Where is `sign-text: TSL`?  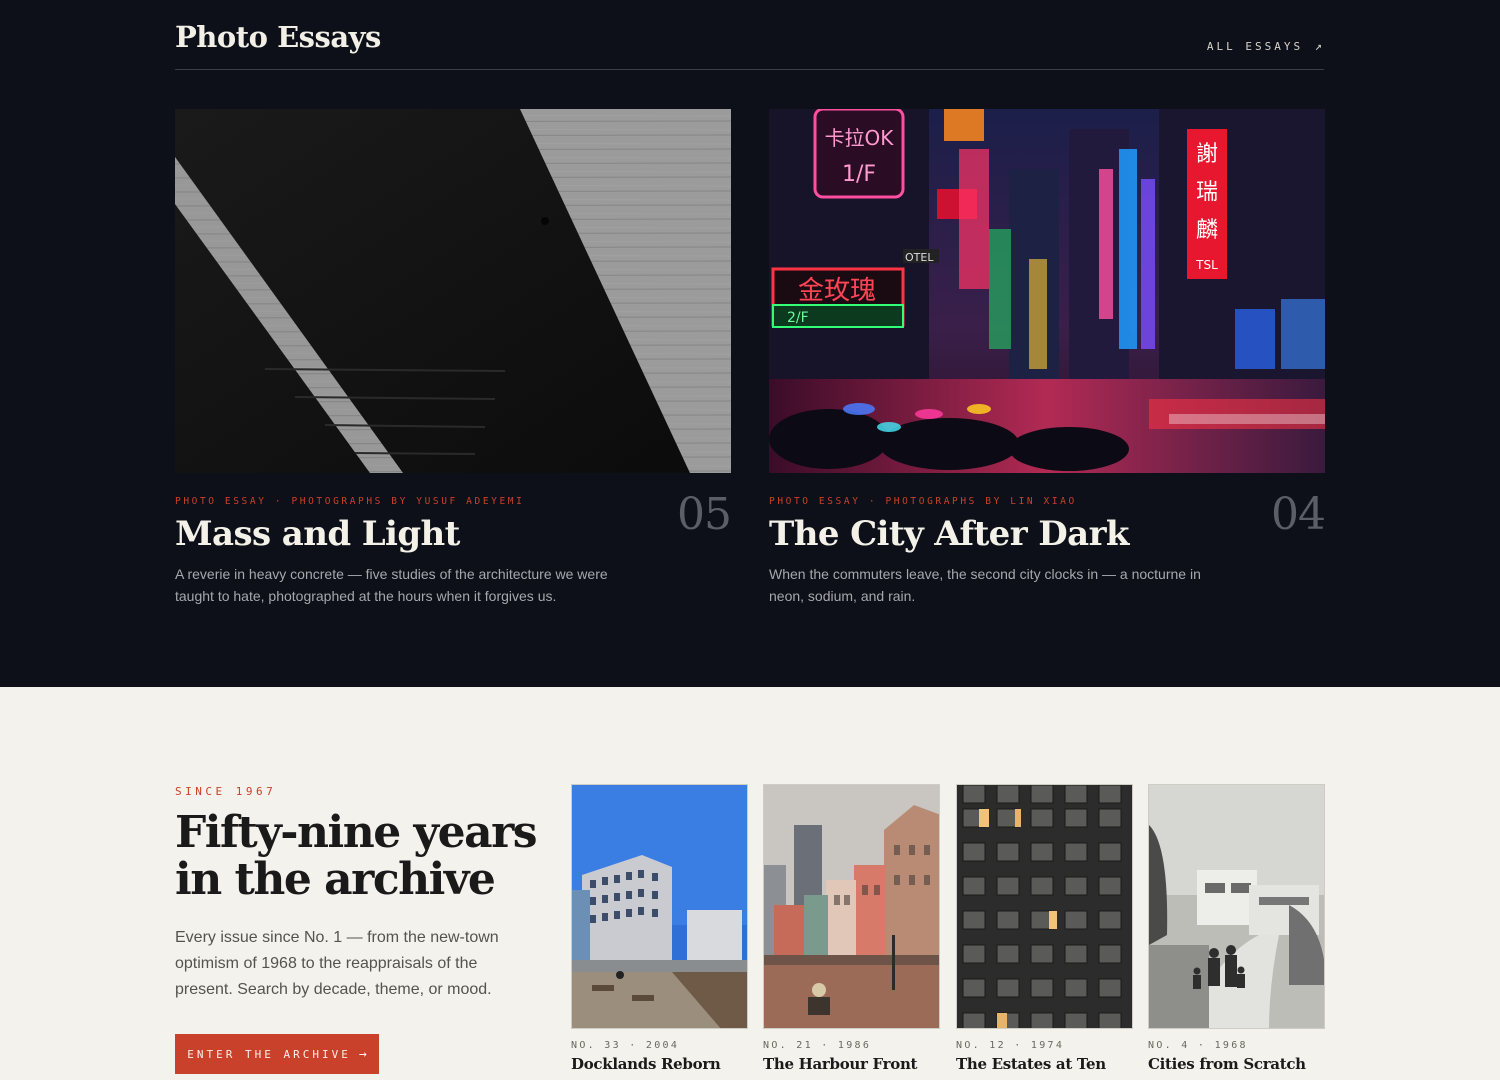 sign-text: TSL is located at coordinates (1206, 265).